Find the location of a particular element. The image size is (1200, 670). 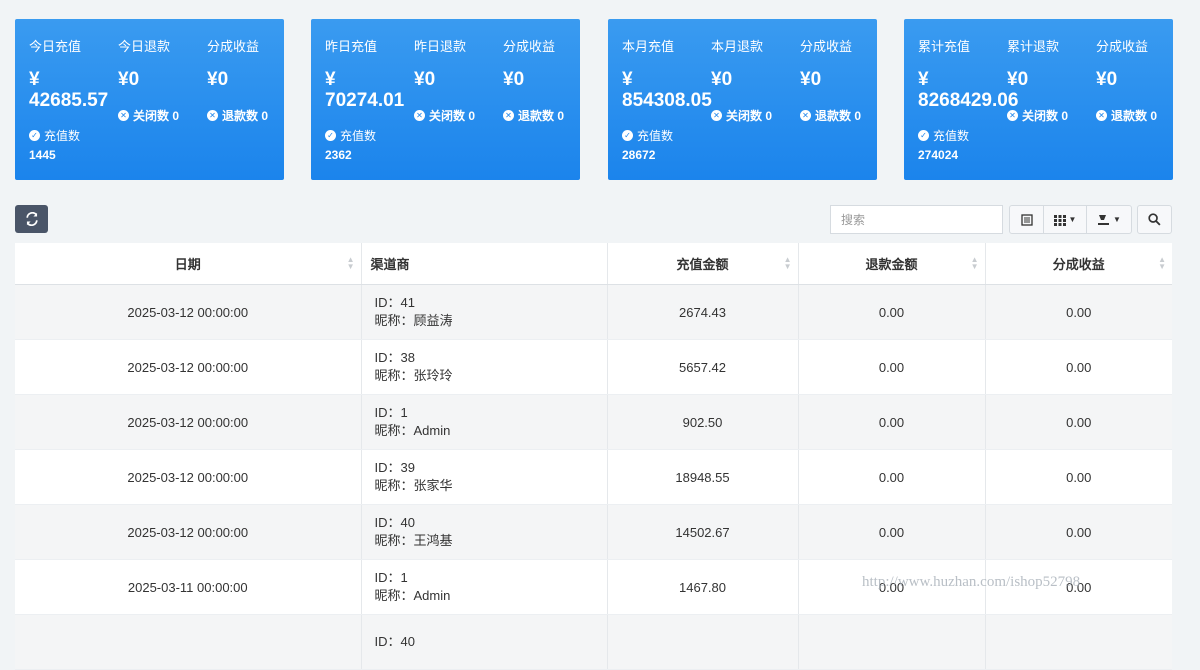

cell-recharge: 14502.67 is located at coordinates (703, 532).